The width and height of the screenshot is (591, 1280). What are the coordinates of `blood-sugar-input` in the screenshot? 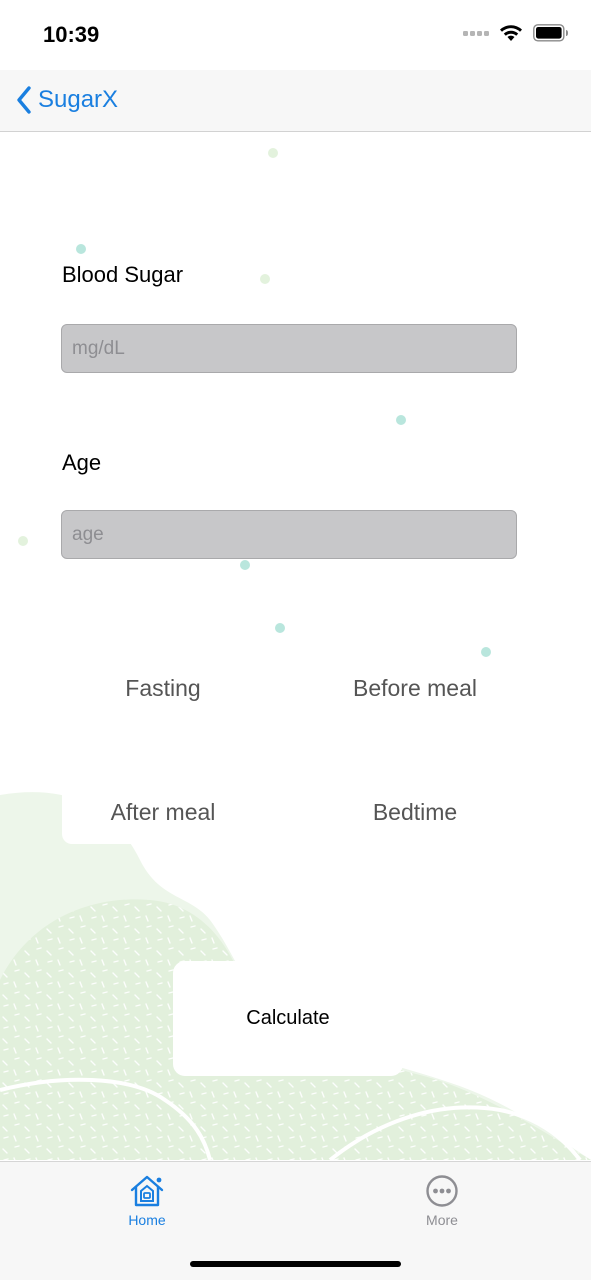 It's located at (289, 348).